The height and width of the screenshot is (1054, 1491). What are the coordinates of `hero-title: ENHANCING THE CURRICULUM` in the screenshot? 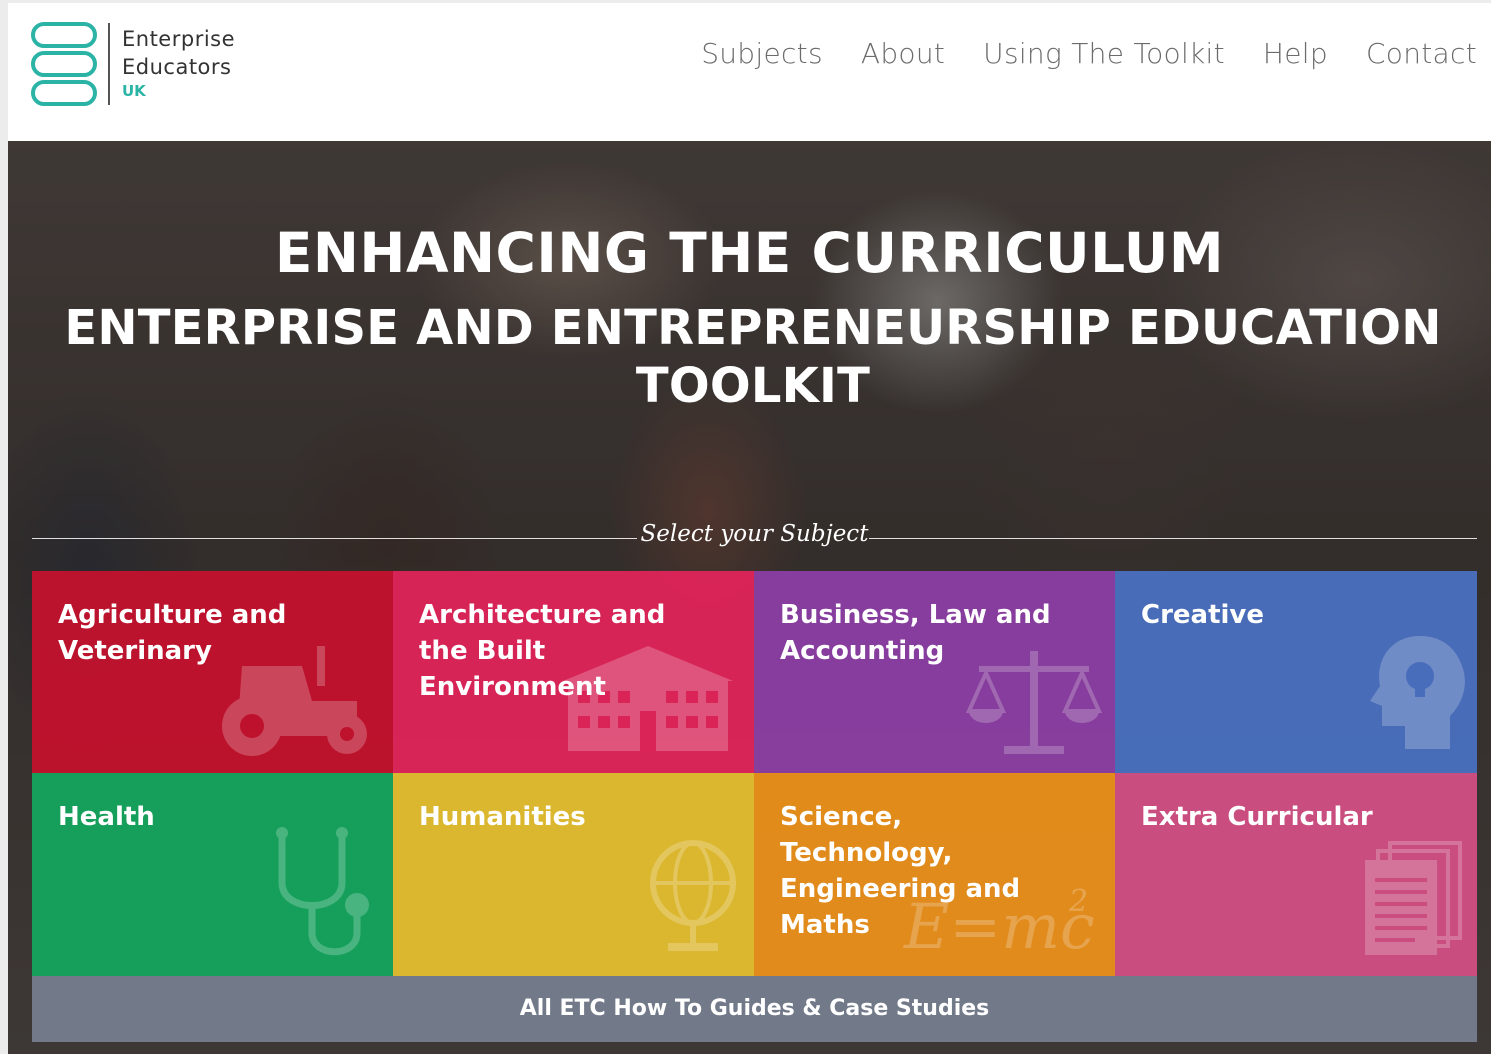 It's located at (749, 253).